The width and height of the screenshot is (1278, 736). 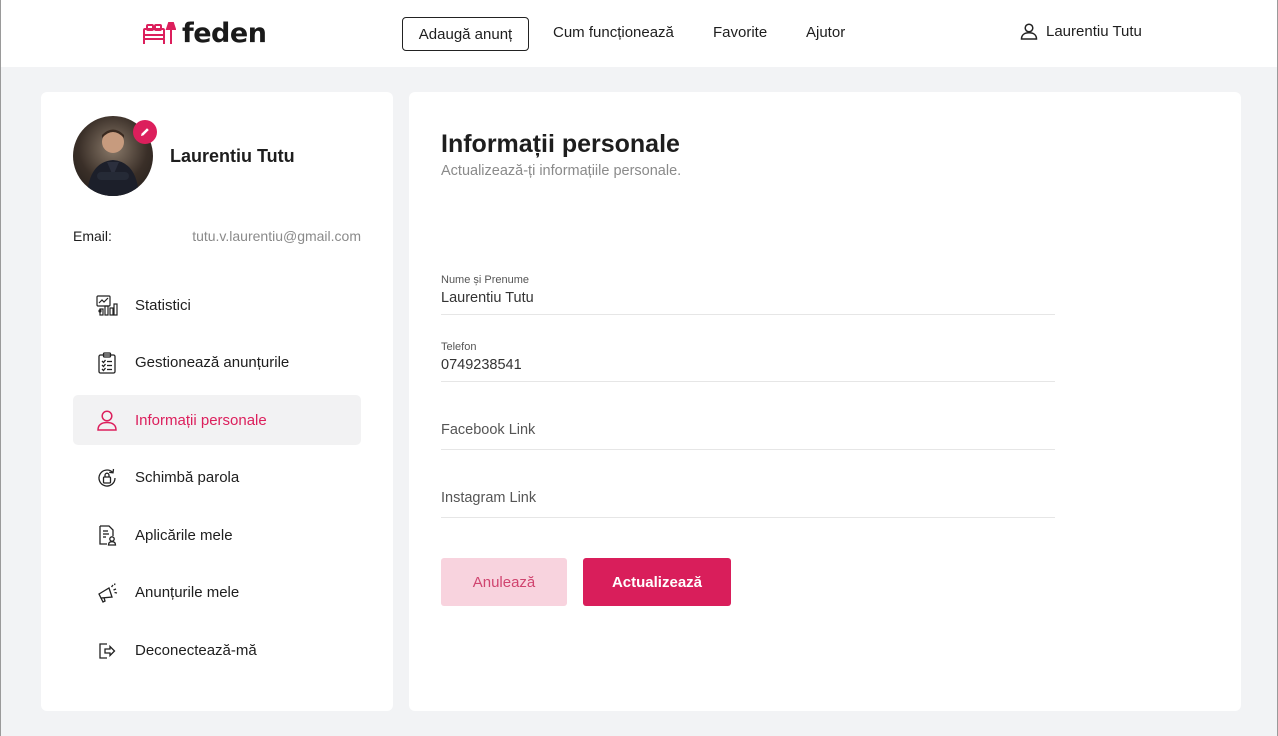 I want to click on menu-item-my-applications: Aplicările mele, so click(x=217, y=535).